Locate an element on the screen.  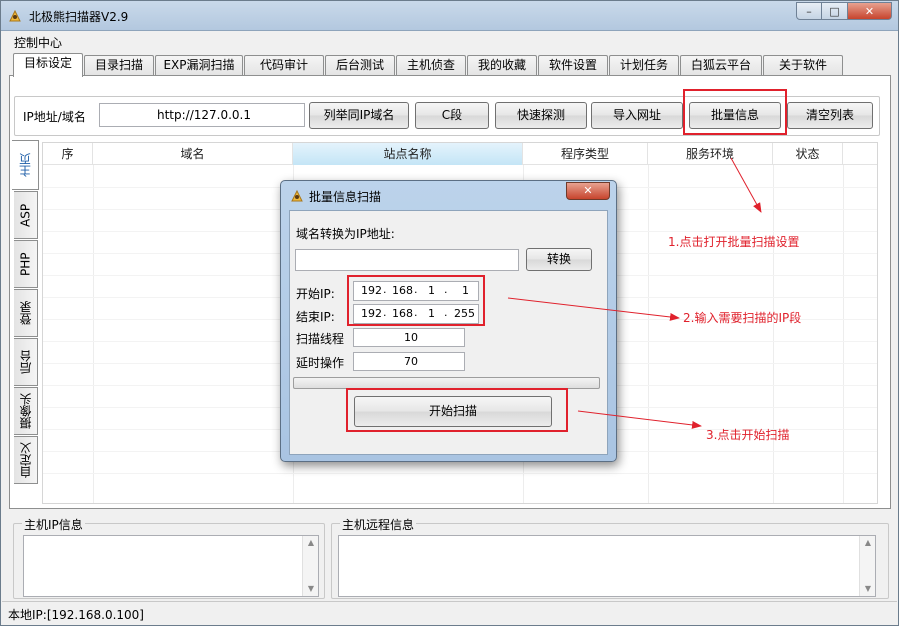
host-remote-info-textarea: ▲ ▼ is located at coordinates (607, 566).